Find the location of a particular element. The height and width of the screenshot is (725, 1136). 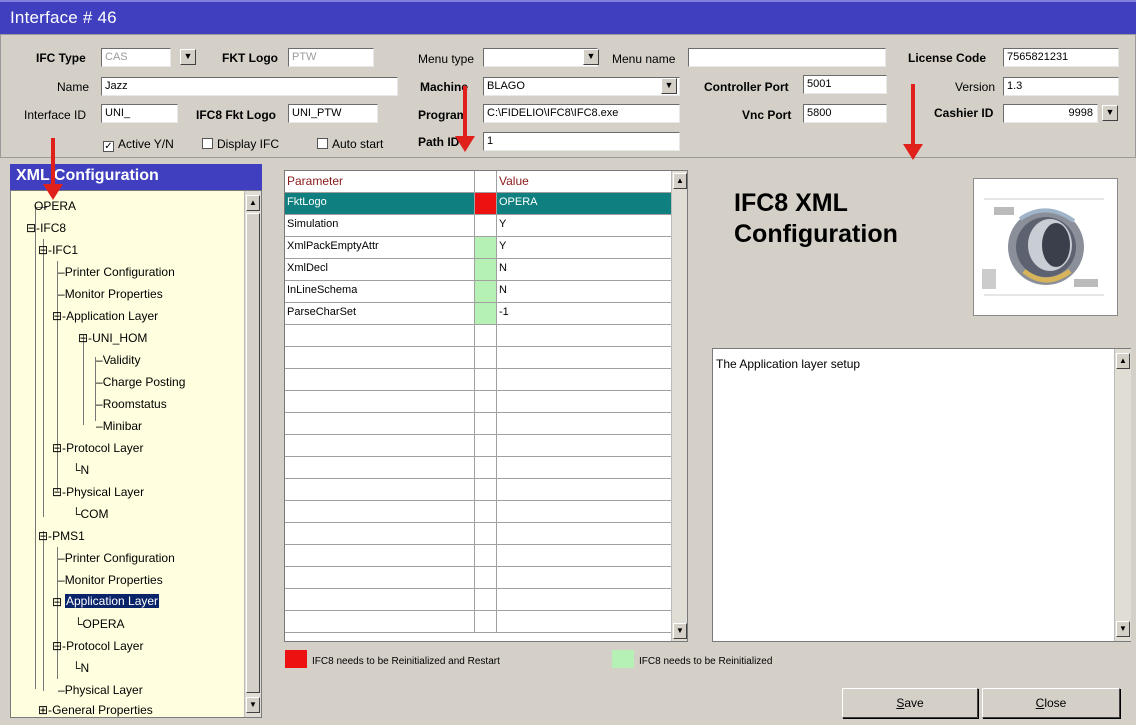

tree-item-protocol-layer-2: ⊟-Protocol Layer is located at coordinates (97, 646).